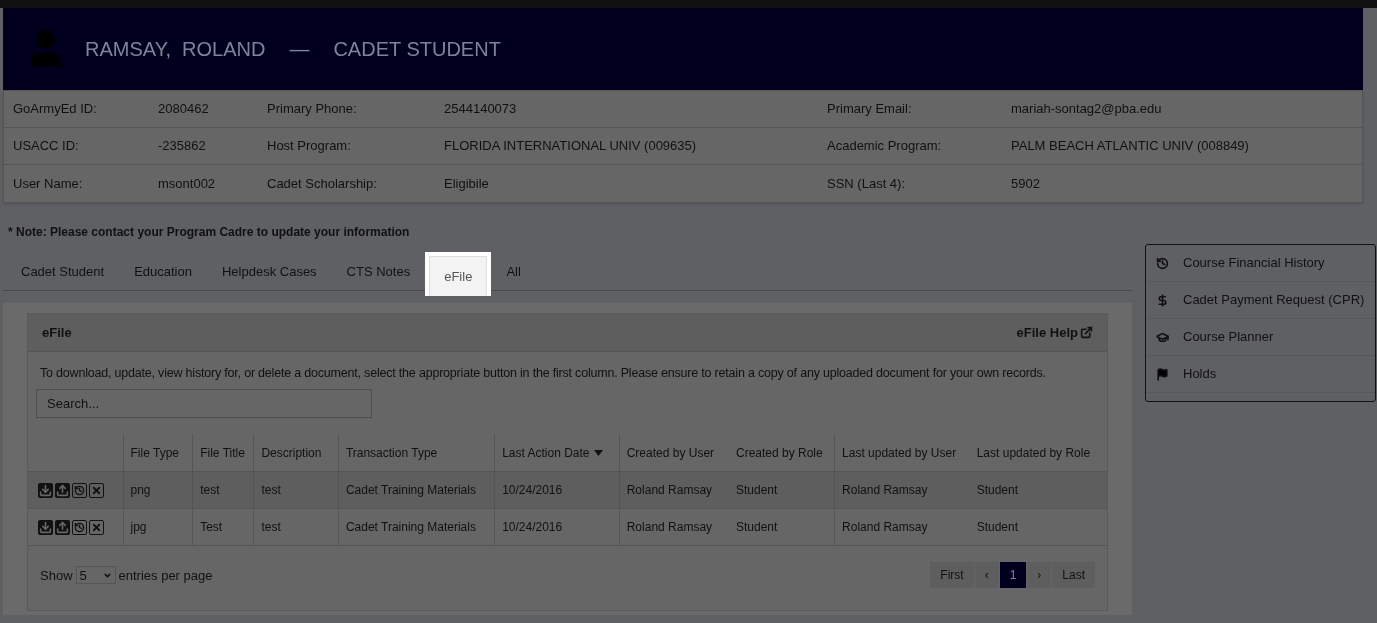 This screenshot has width=1377, height=623. I want to click on info-value: 2544140073, so click(480, 109).